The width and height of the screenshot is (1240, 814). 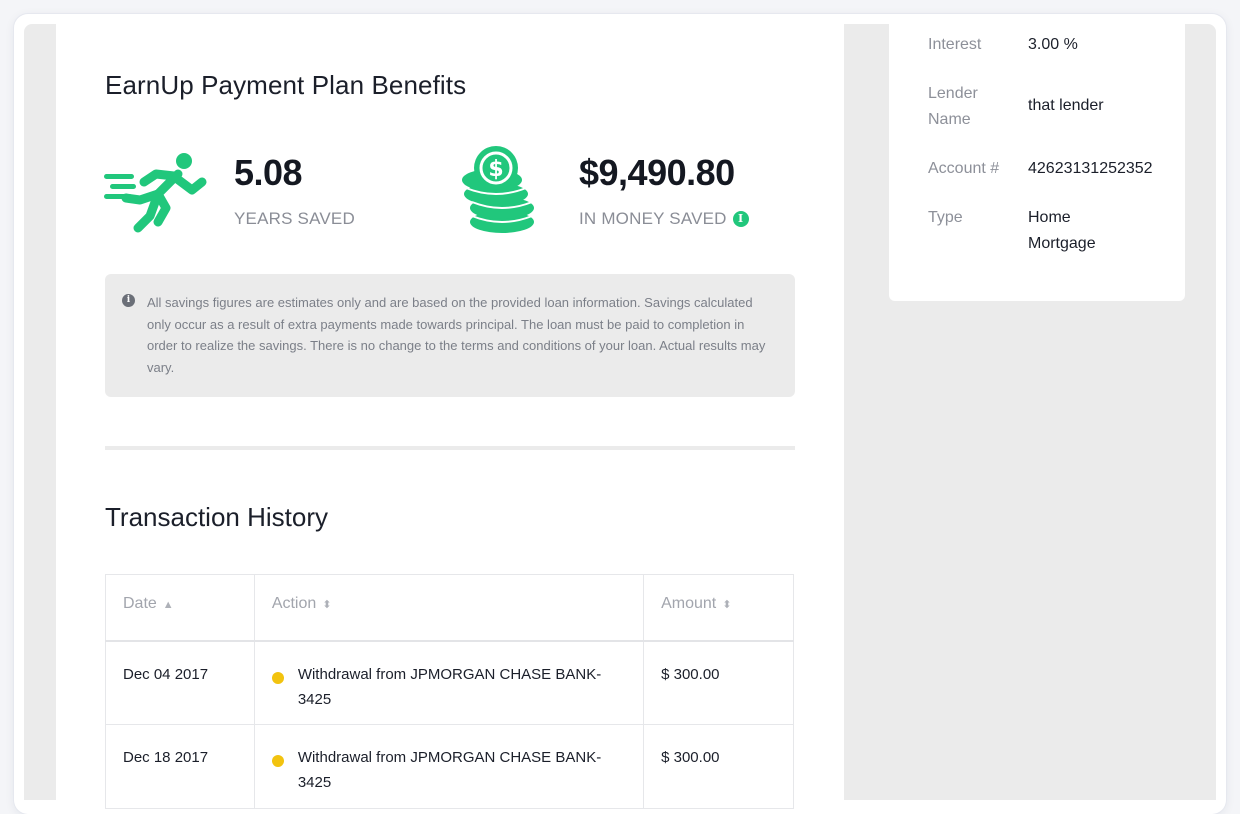 What do you see at coordinates (180, 766) in the screenshot?
I see `cell-date: Dec 18 2017` at bounding box center [180, 766].